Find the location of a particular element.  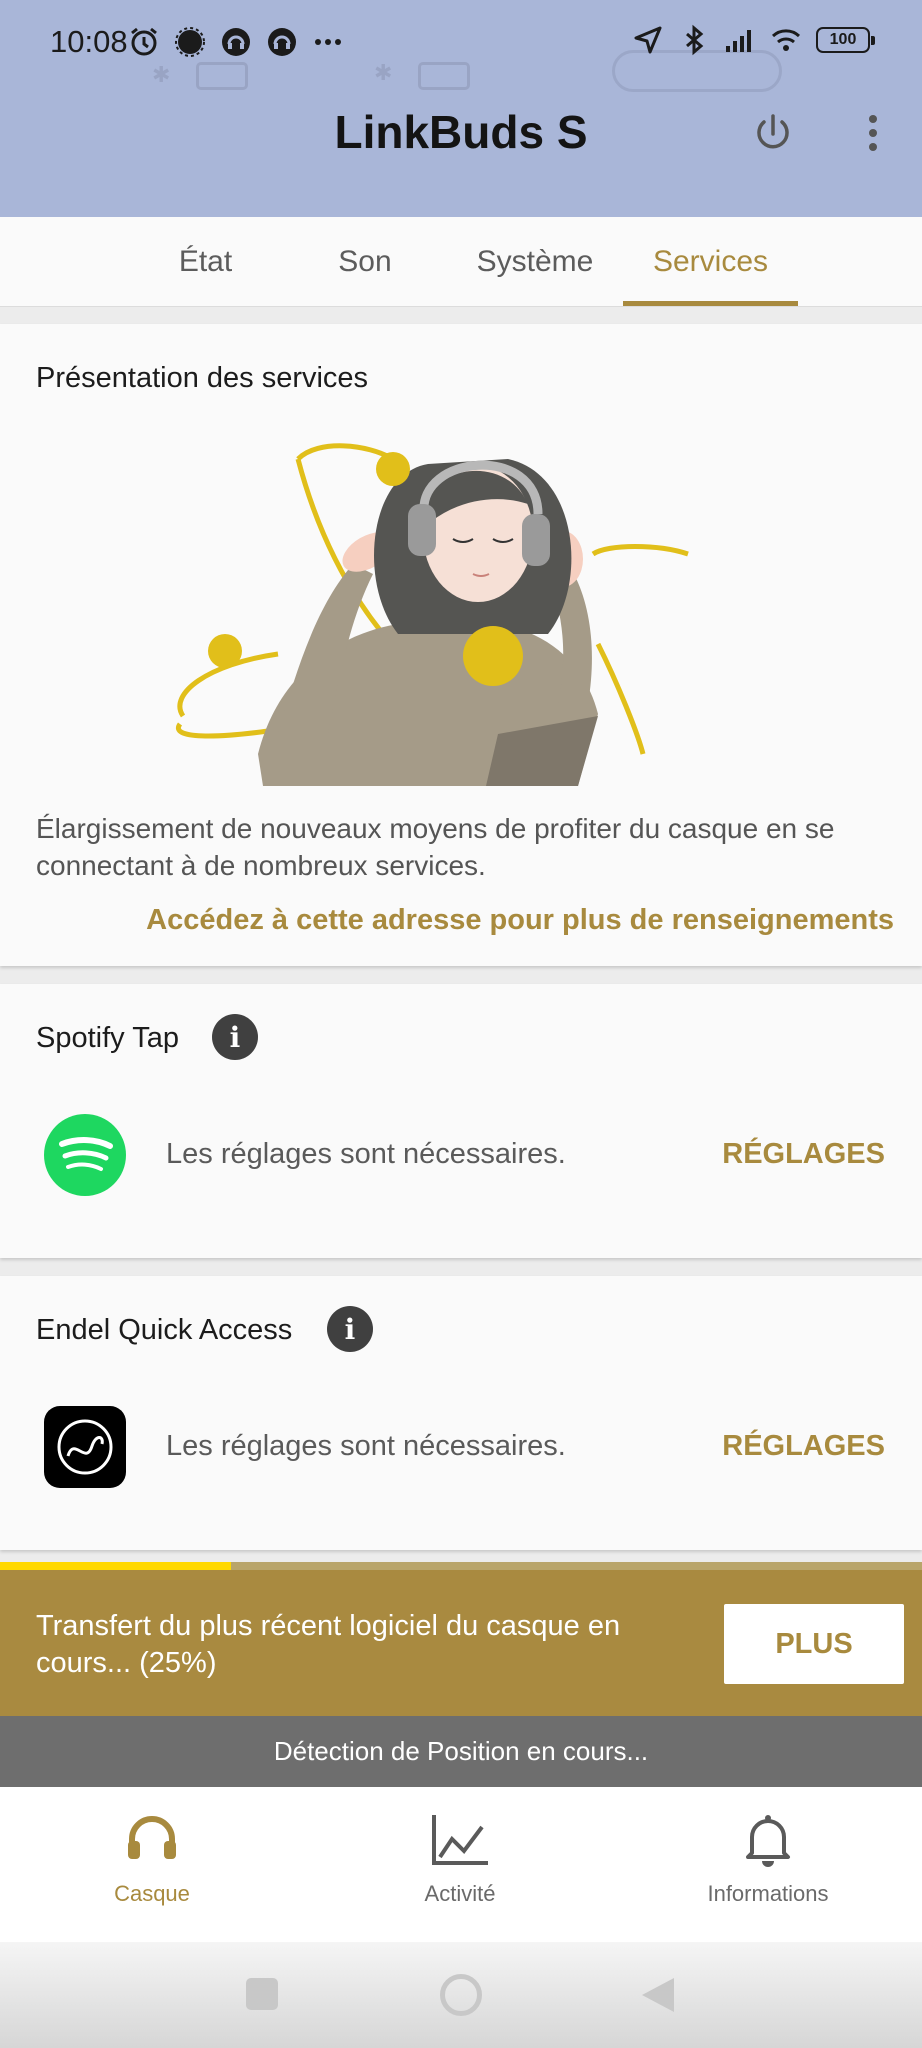

tab-bar: État Son Système Services is located at coordinates (461, 262).